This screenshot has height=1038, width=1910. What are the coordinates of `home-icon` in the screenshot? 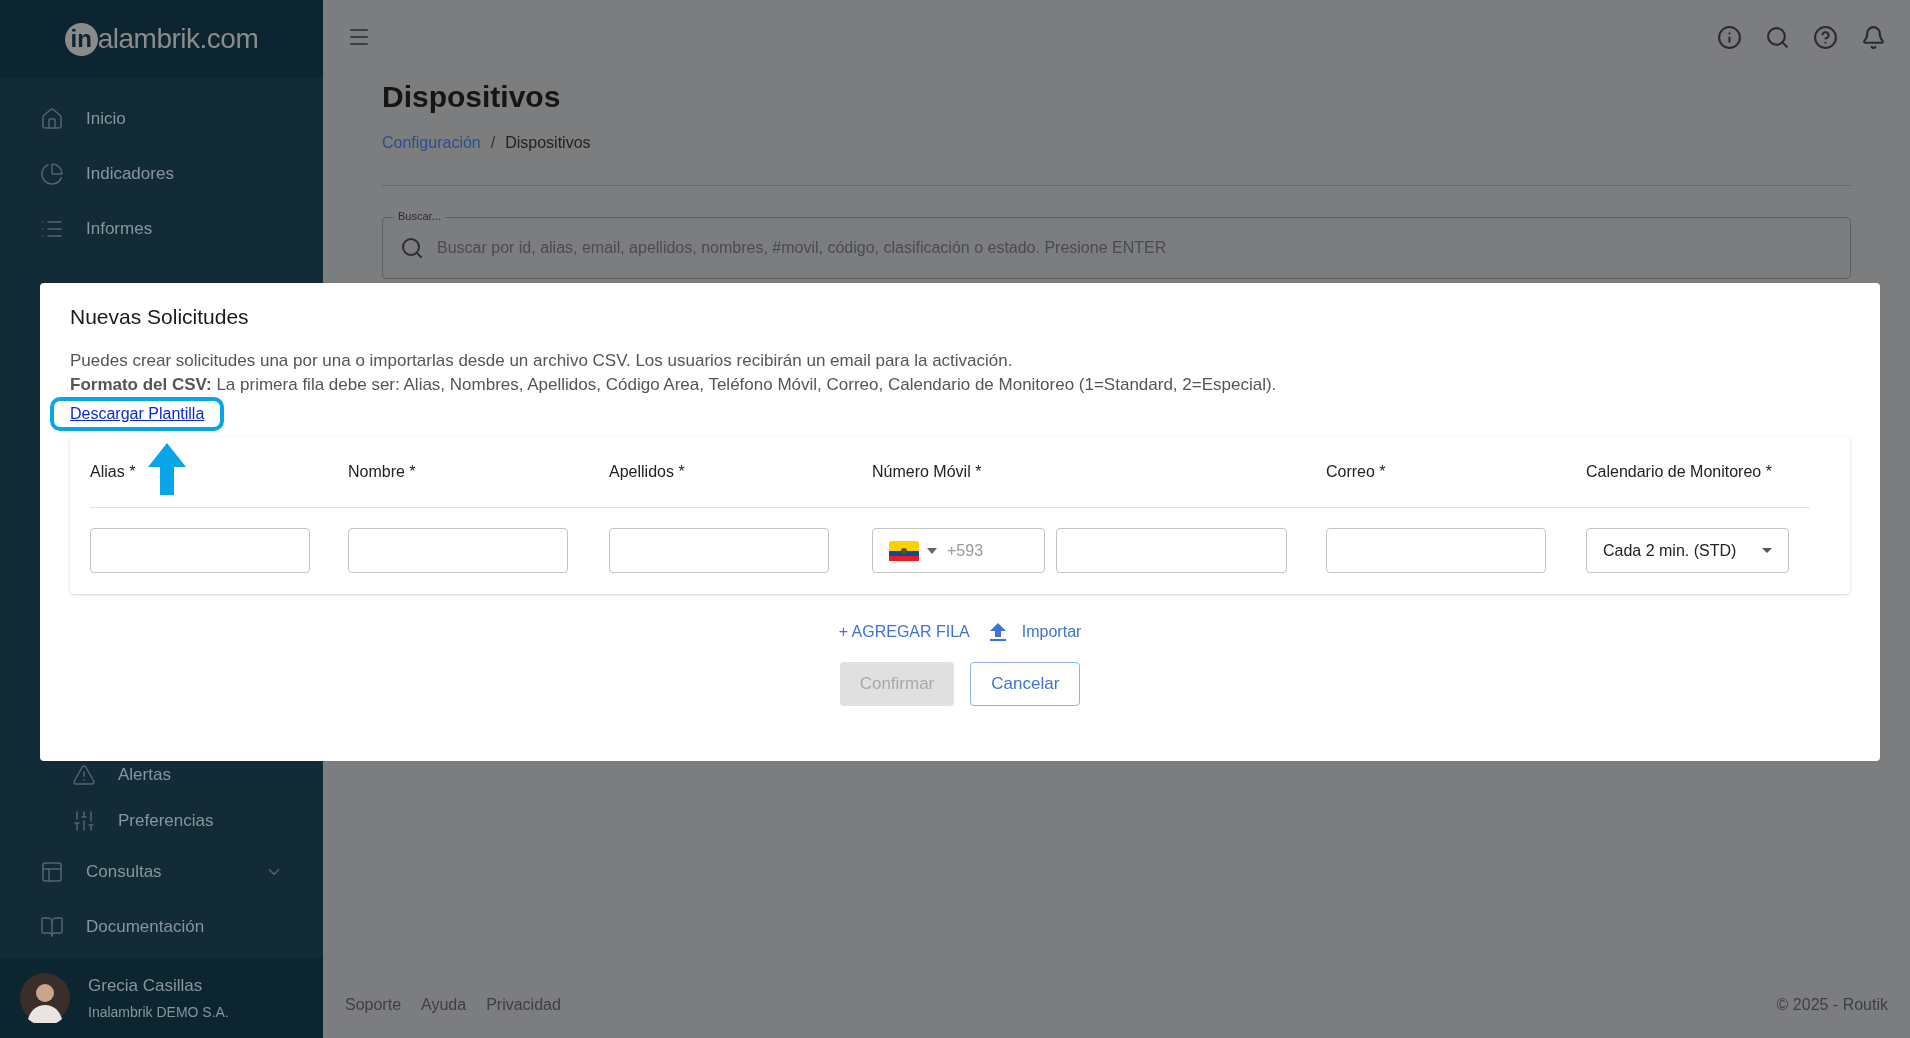 It's located at (52, 118).